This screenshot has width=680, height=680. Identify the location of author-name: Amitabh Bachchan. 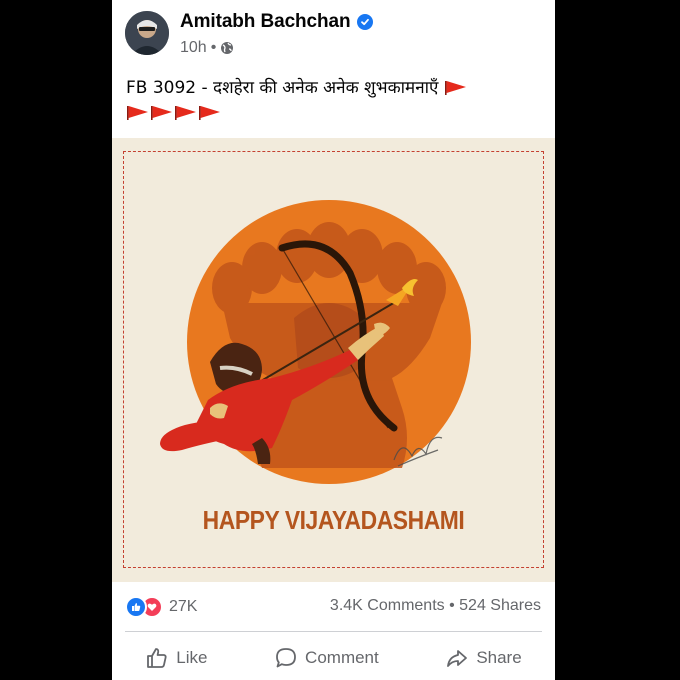
(265, 22).